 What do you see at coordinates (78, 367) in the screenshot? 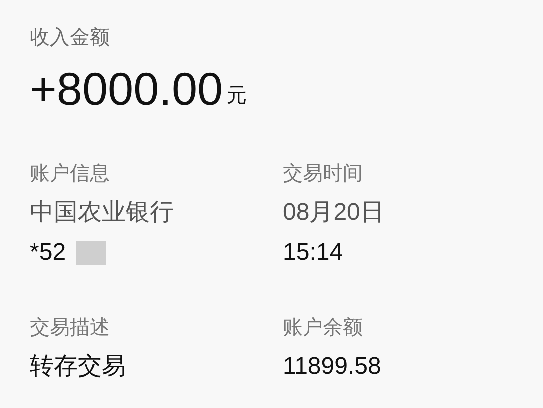
I see `detail-value: 转存交易` at bounding box center [78, 367].